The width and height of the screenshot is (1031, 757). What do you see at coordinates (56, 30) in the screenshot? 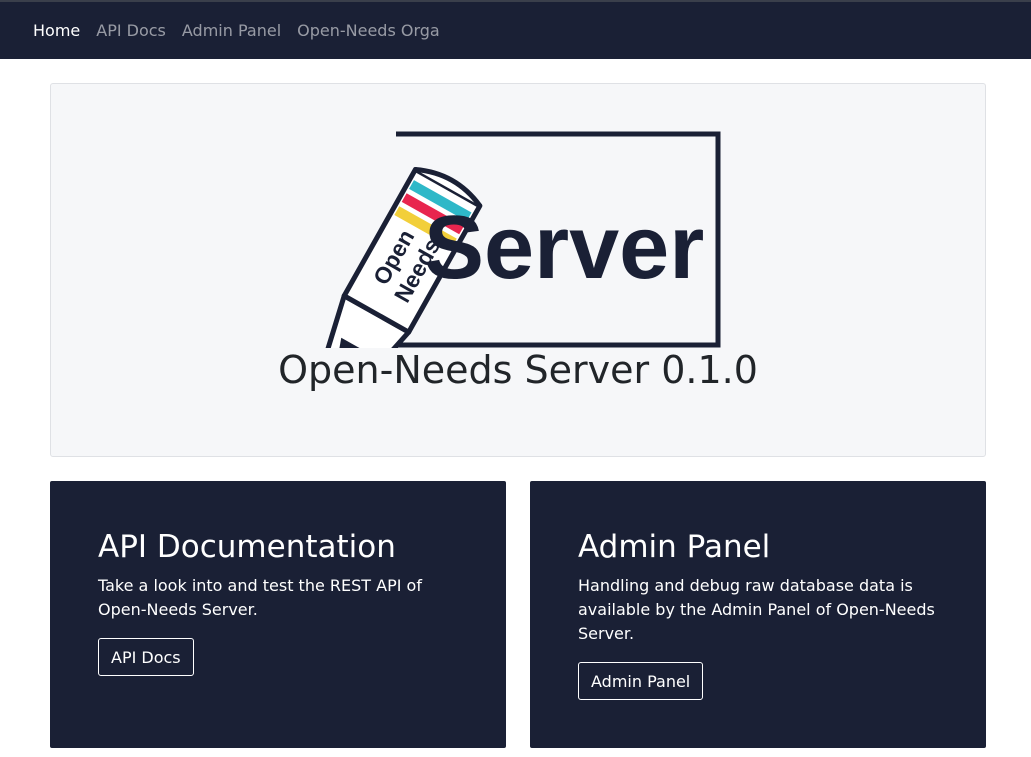
I see `nav-item-home: Home` at bounding box center [56, 30].